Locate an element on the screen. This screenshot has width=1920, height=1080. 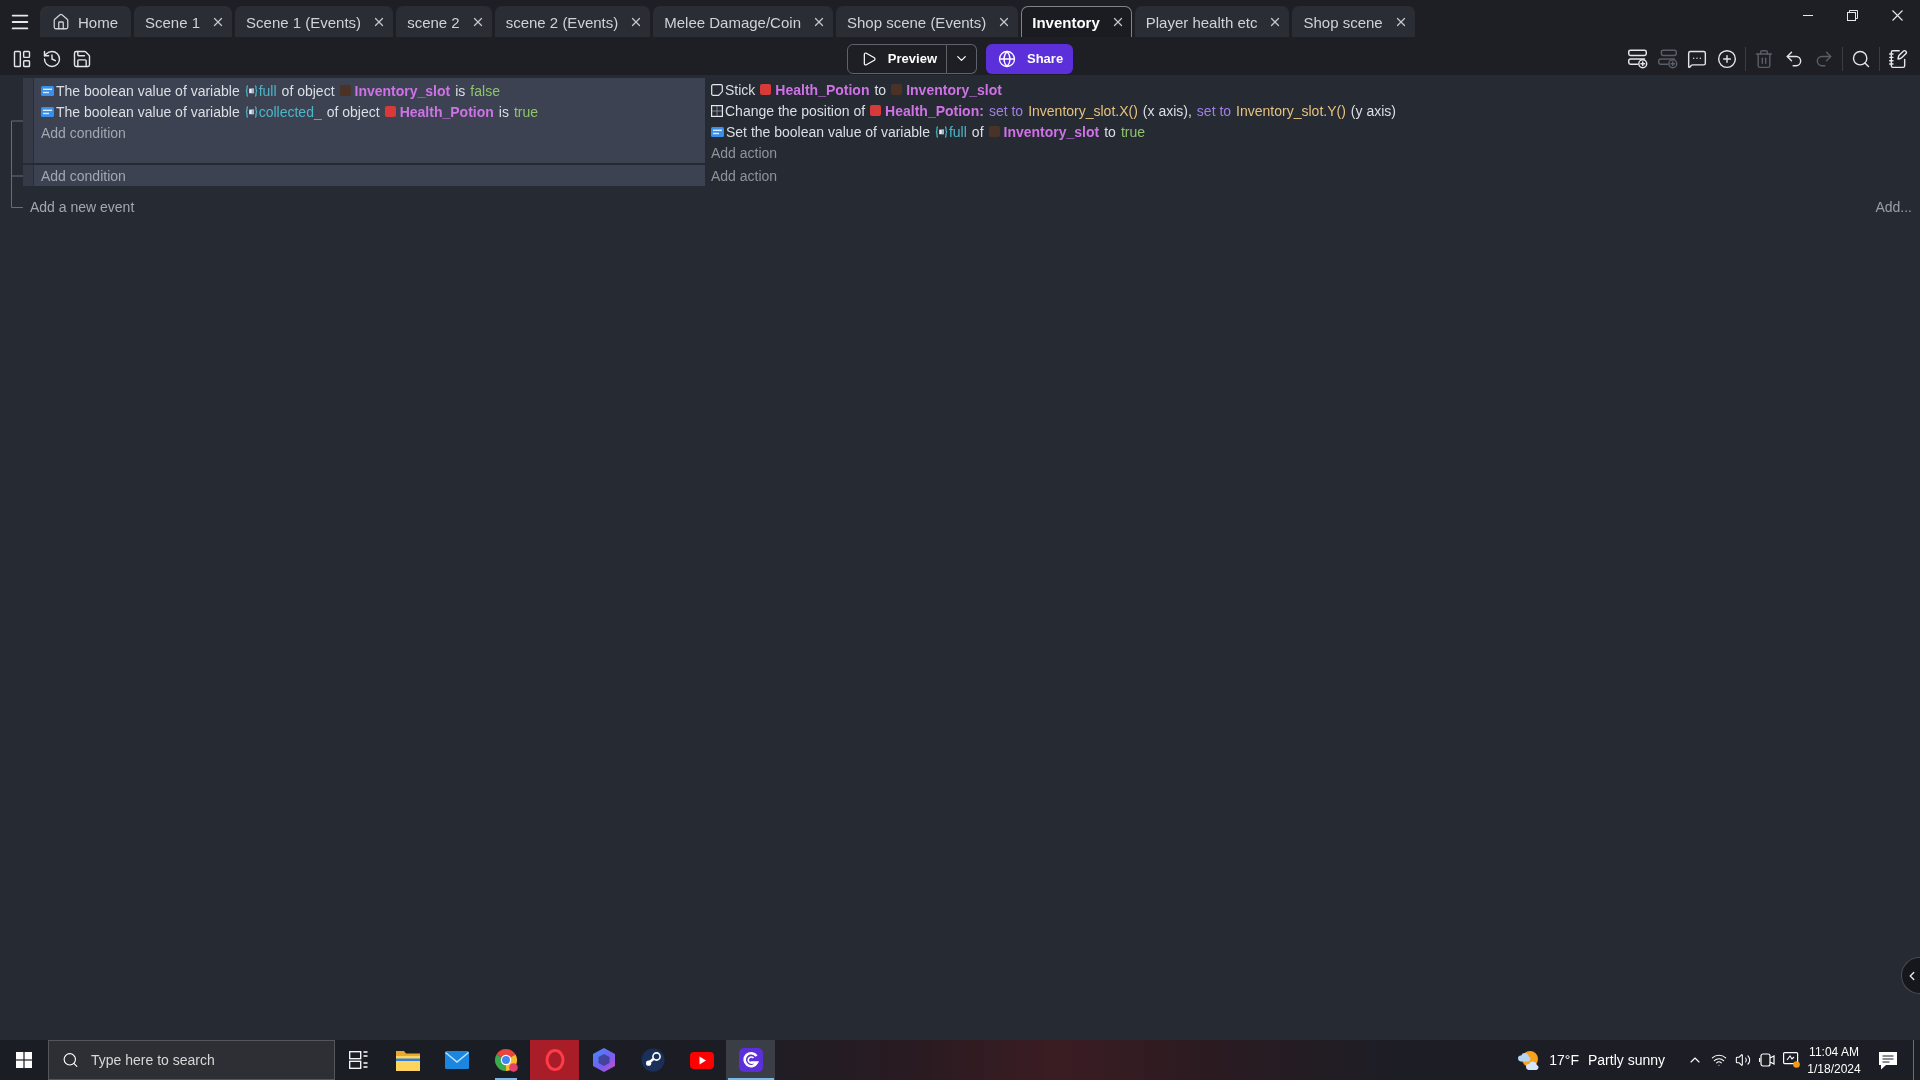
editor-tab: Scene 1 is located at coordinates (183, 21).